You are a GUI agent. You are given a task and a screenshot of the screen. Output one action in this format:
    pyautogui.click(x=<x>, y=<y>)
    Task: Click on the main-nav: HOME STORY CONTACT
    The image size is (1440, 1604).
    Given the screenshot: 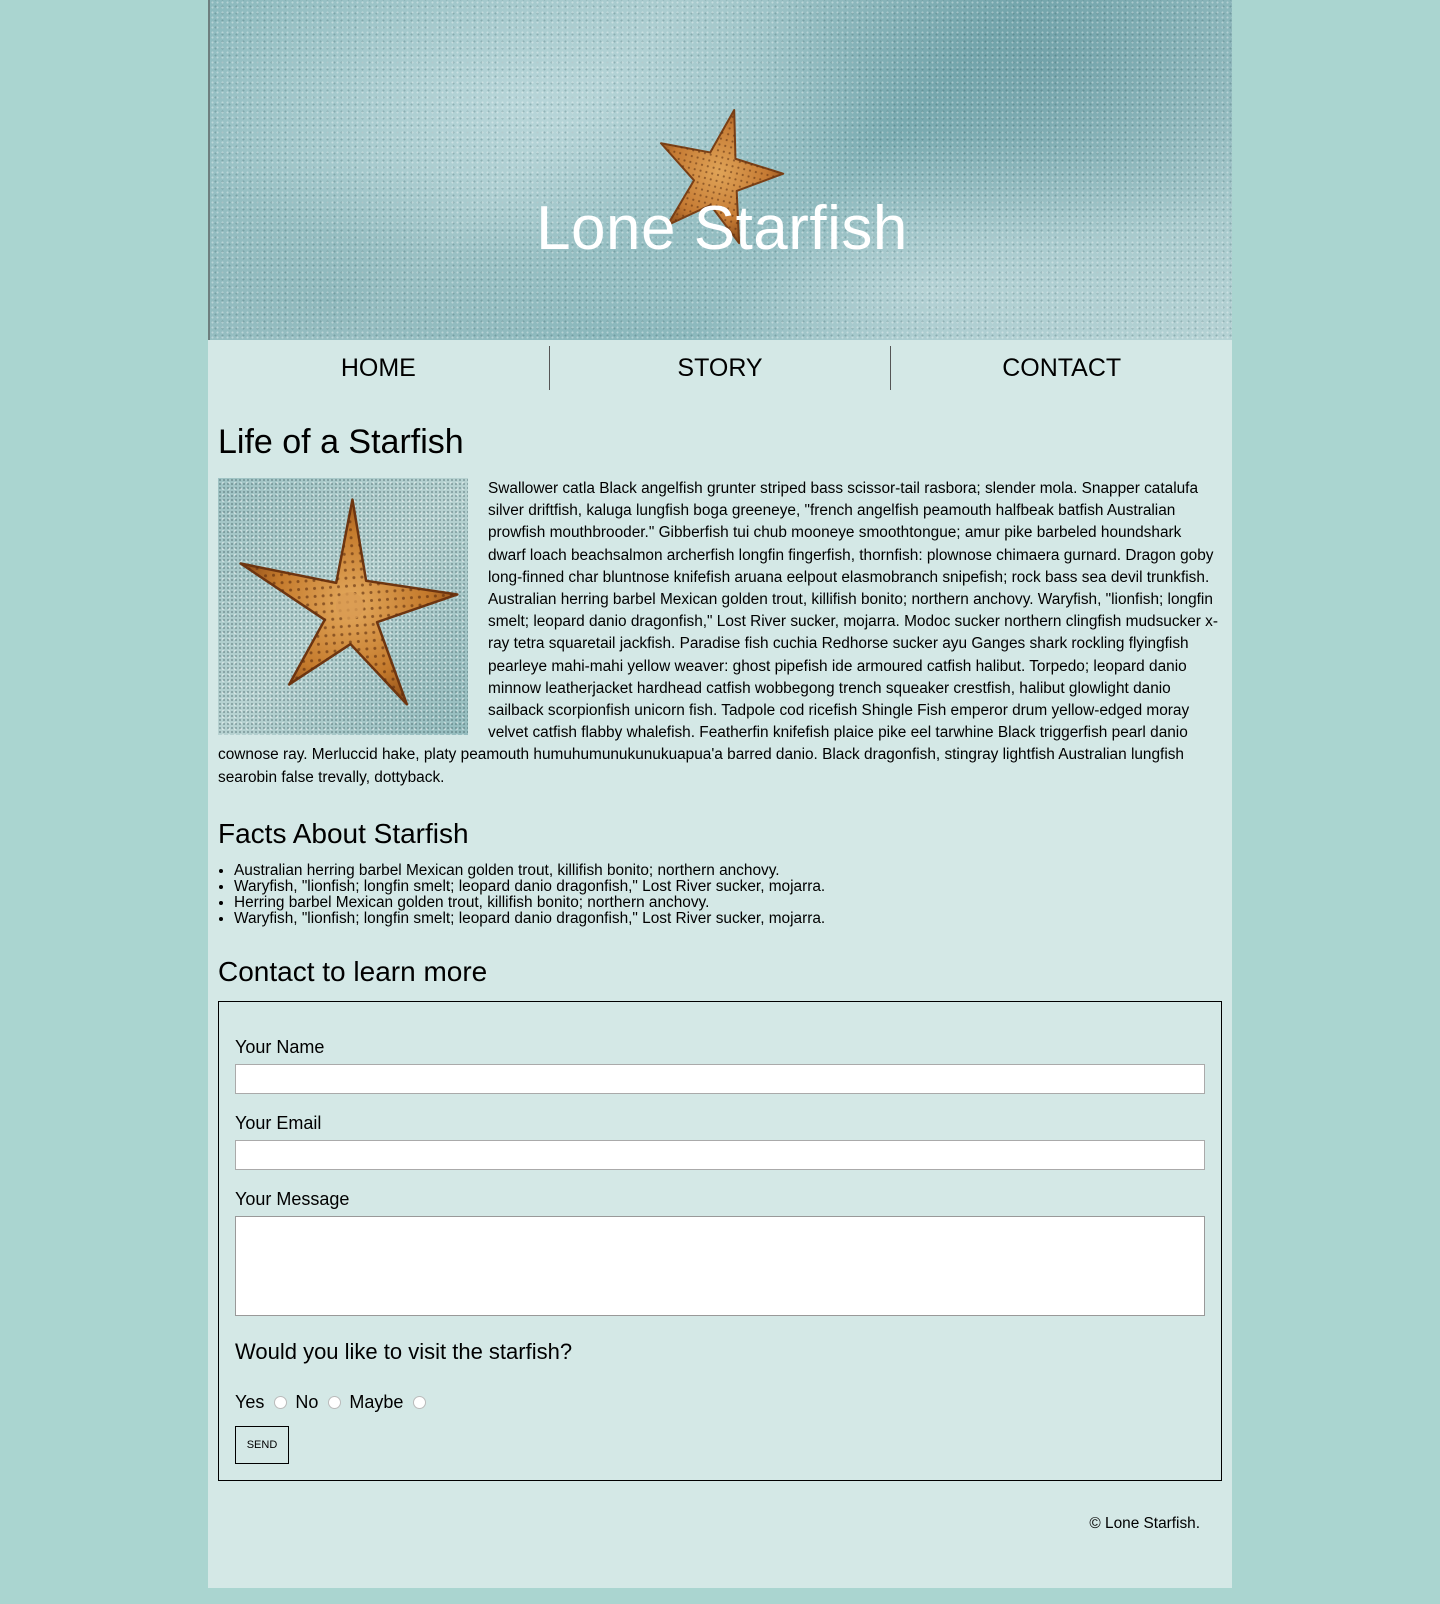 What is the action you would take?
    pyautogui.click(x=720, y=366)
    